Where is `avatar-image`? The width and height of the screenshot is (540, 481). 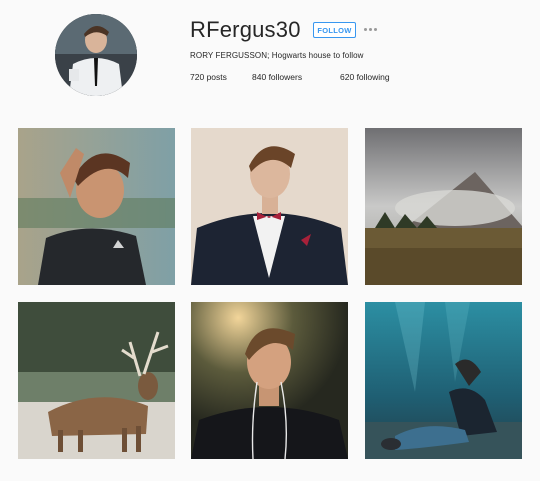 avatar-image is located at coordinates (96, 55).